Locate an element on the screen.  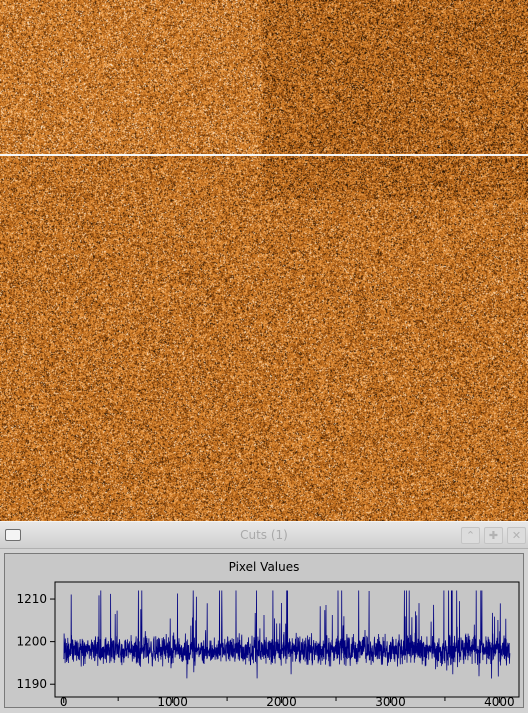
x-tick-label: 2000 is located at coordinates (281, 701).